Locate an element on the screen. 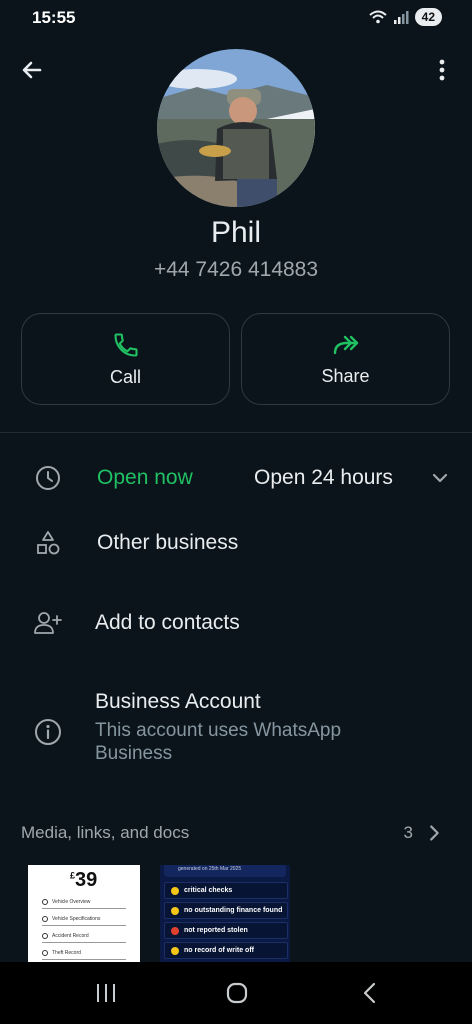 This screenshot has width=472, height=1024. signal-icon is located at coordinates (401, 17).